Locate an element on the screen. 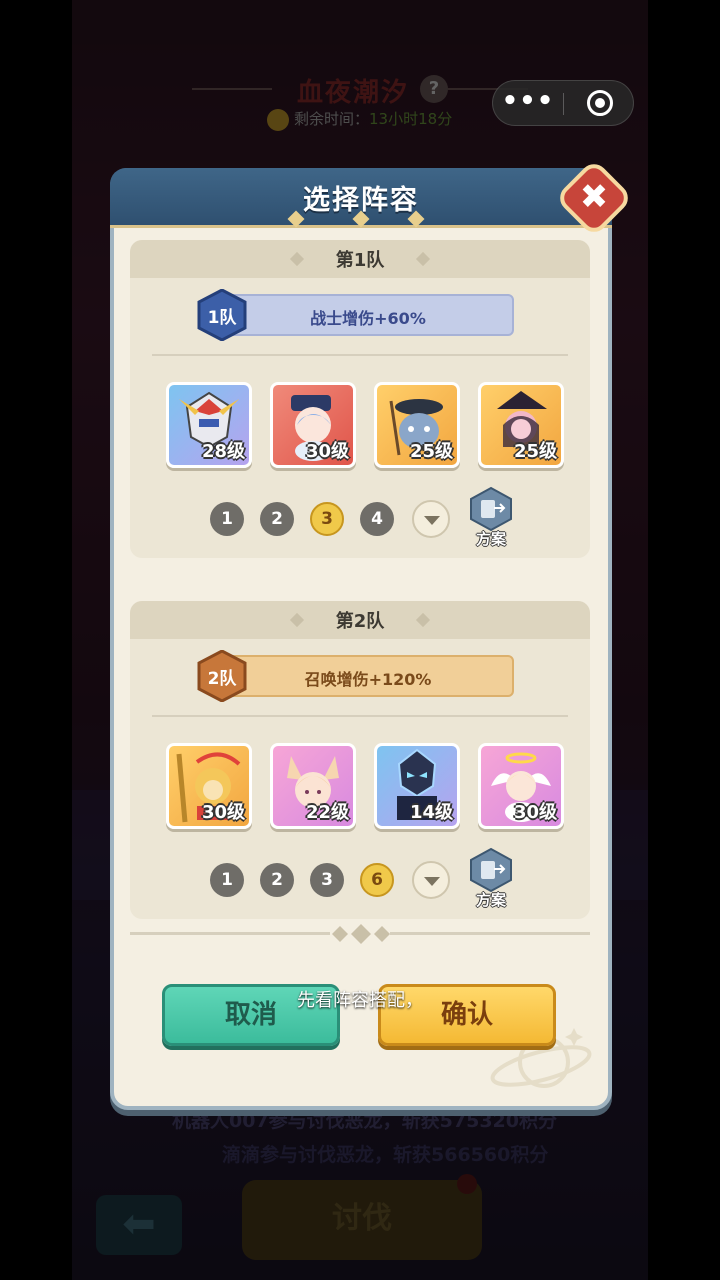 The height and width of the screenshot is (1280, 720). team-1-badge-label: 1队 is located at coordinates (222, 318).